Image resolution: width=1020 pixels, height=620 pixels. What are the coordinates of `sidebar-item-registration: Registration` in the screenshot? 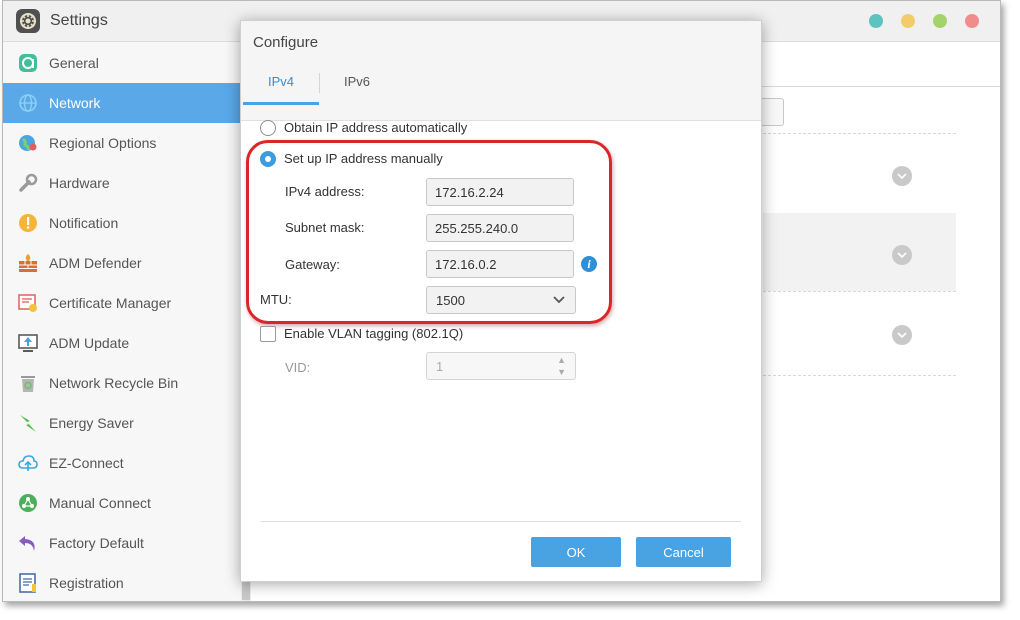 It's located at (122, 582).